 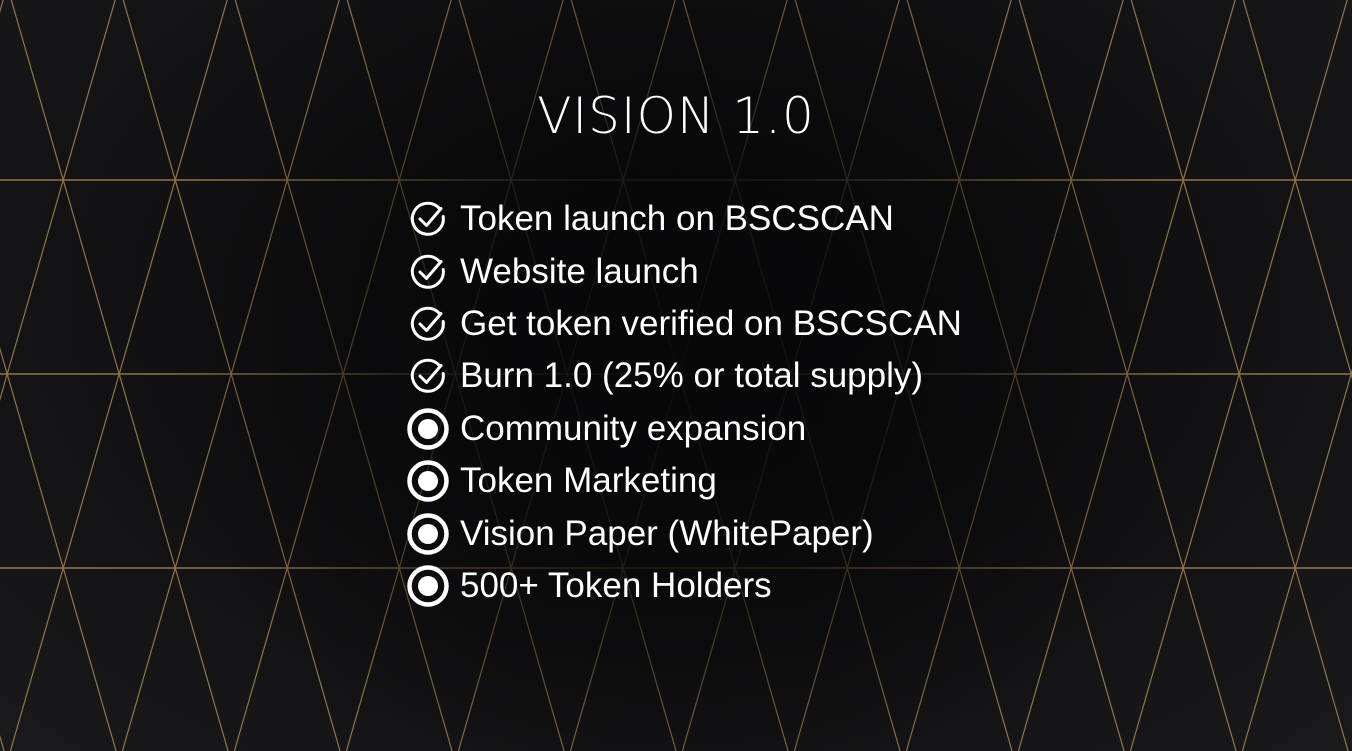 I want to click on roadmap-item: Website launch, so click(x=684, y=271).